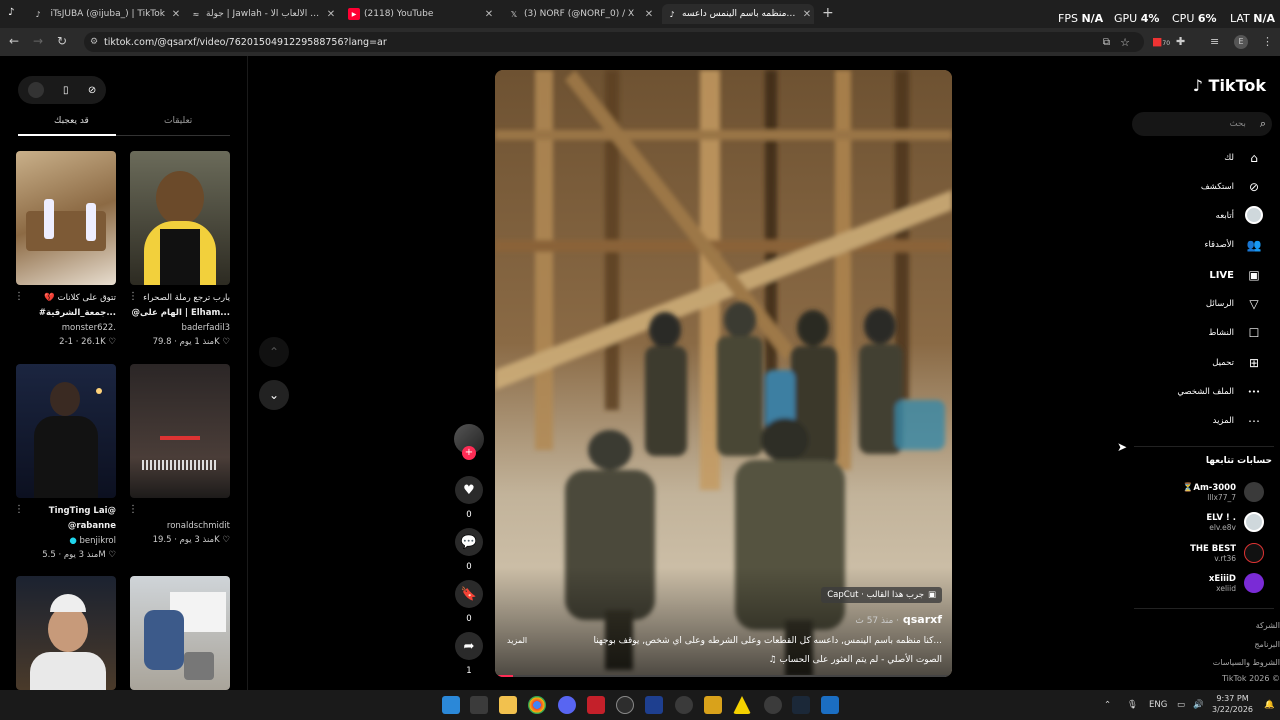 Image resolution: width=1280 pixels, height=720 pixels. Describe the element at coordinates (1240, 215) in the screenshot. I see `nav-item-following: أتابعه` at that location.